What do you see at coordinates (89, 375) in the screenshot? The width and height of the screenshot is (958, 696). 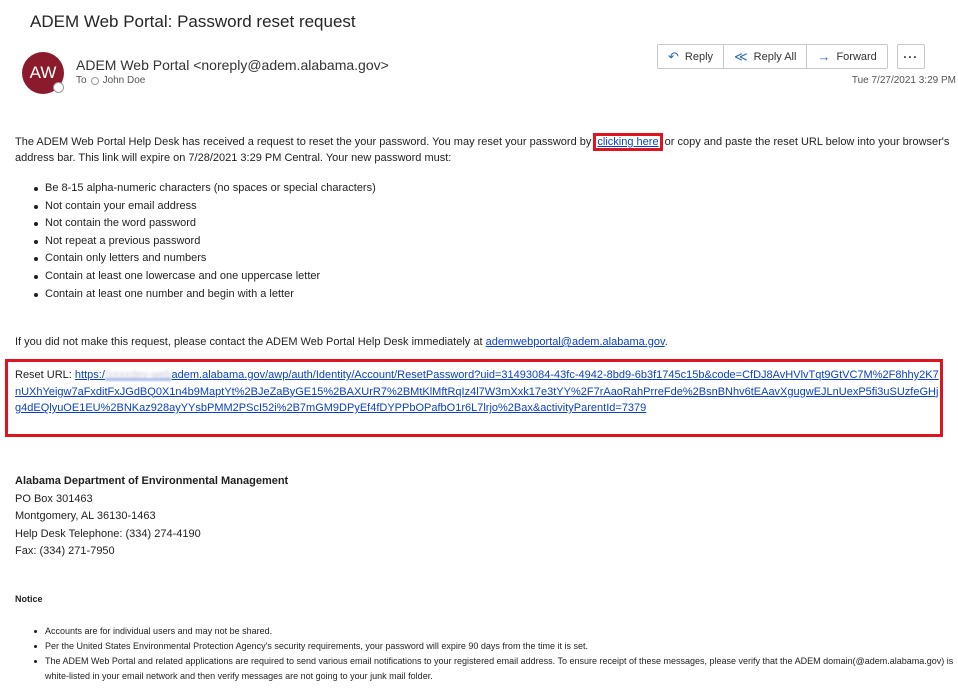 I see `reset-url-start: https:/` at bounding box center [89, 375].